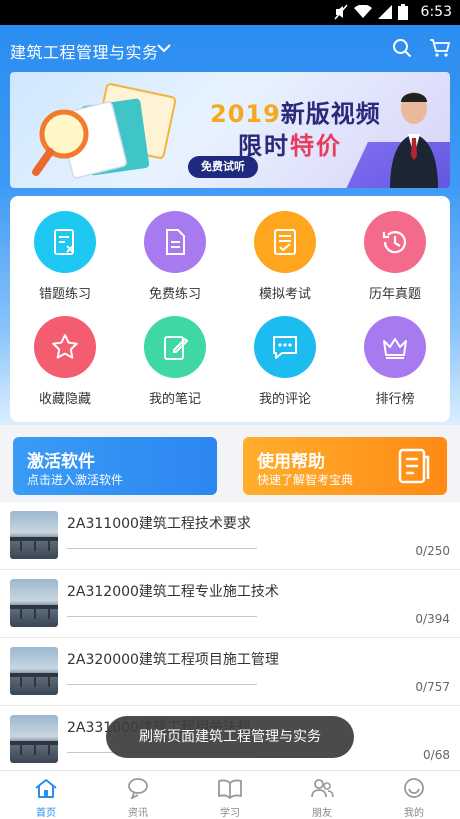 The image size is (460, 819). I want to click on chapter-title: 2A320000建筑工程项目施工管理, so click(173, 660).